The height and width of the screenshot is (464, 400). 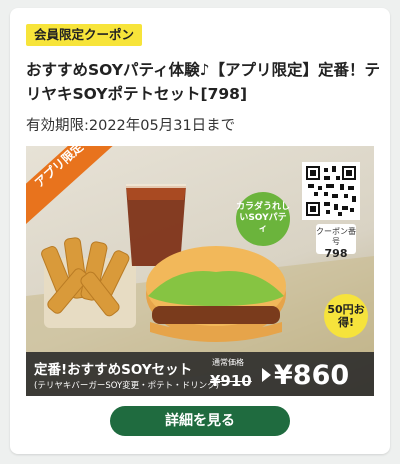 I want to click on coupon-number: 798, so click(x=336, y=253).